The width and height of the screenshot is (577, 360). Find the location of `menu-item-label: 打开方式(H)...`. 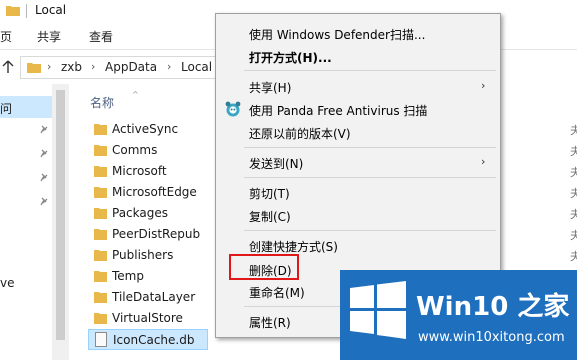

menu-item-label: 打开方式(H)... is located at coordinates (290, 58).